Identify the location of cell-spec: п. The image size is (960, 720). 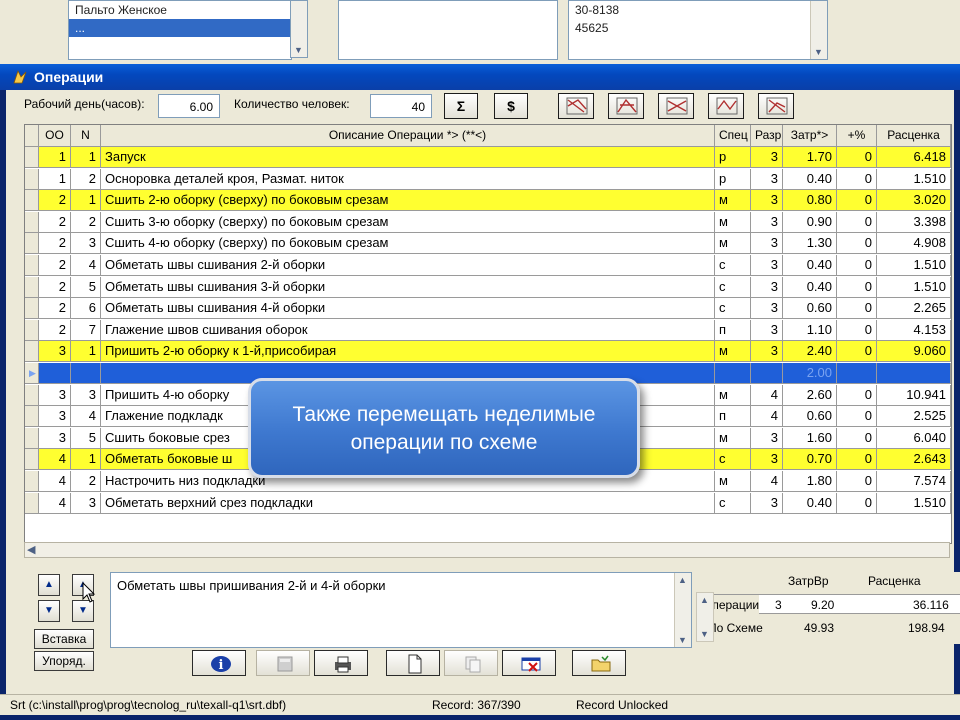
(733, 416).